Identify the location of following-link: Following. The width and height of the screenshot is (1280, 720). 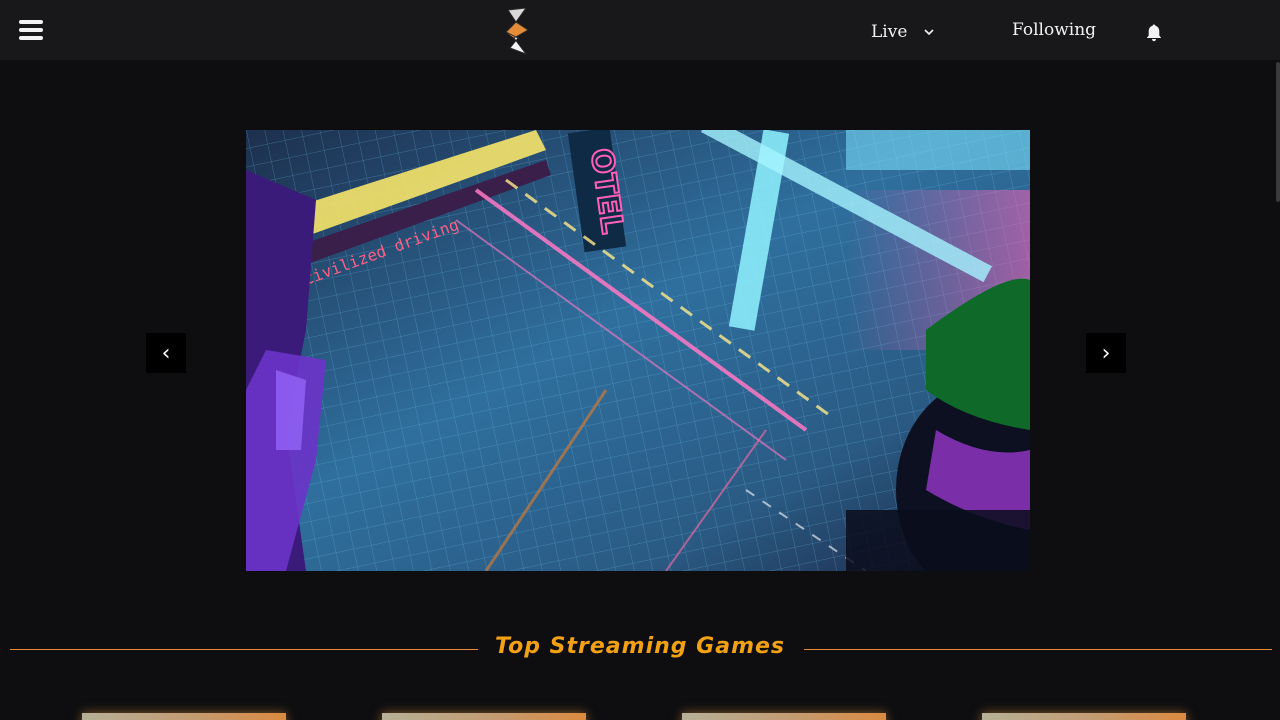
(1054, 30).